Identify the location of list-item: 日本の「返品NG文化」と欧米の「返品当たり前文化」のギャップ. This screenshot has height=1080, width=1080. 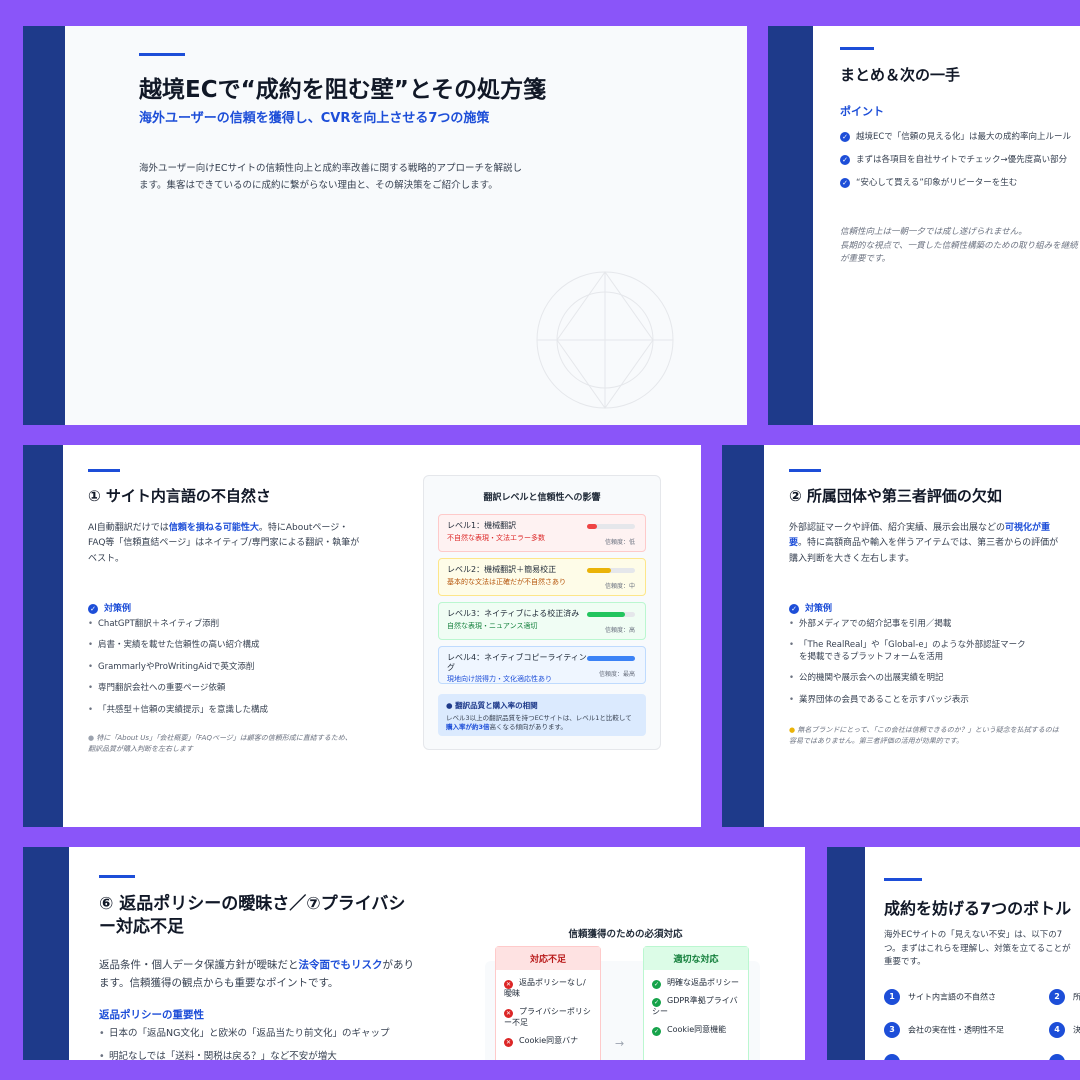
(269, 1034).